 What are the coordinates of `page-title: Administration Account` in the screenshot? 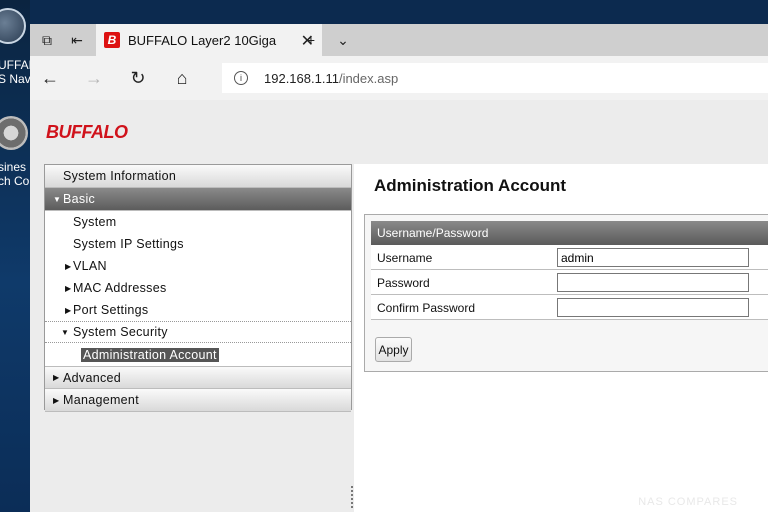 It's located at (470, 185).